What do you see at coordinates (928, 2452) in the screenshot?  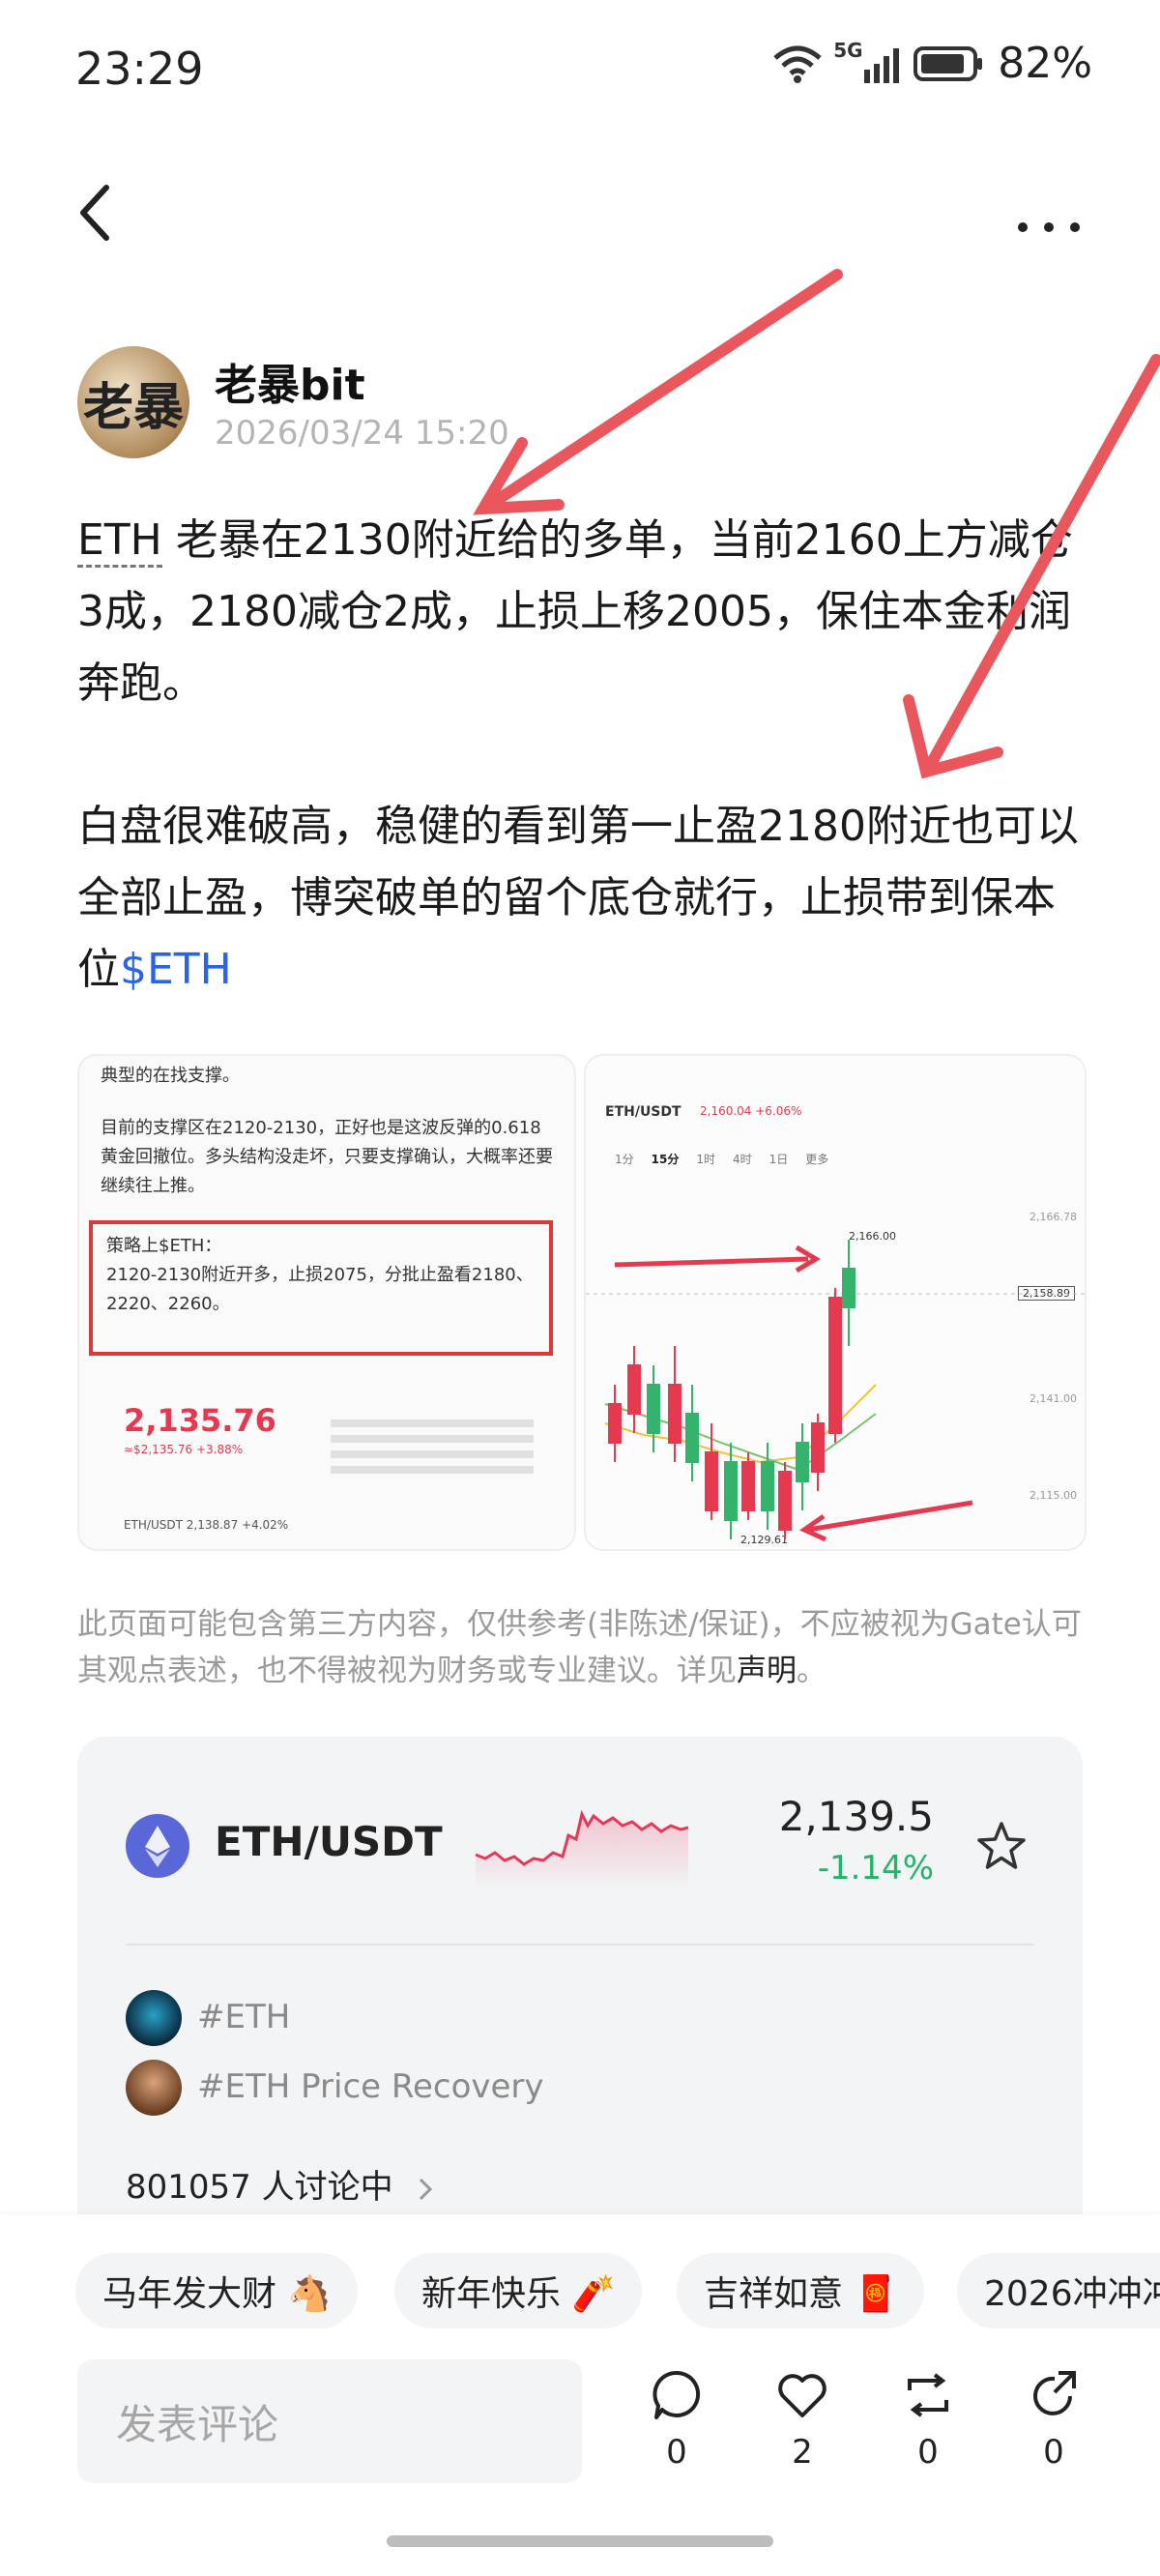 I see `repost-count: 0` at bounding box center [928, 2452].